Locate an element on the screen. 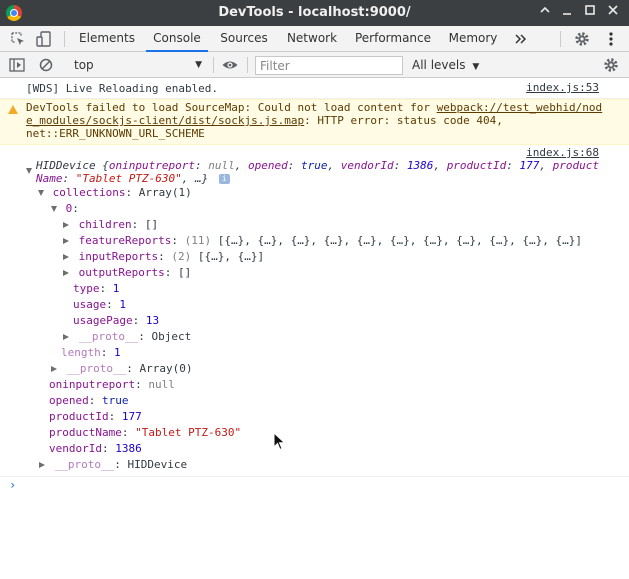 The width and height of the screenshot is (629, 579). device-toolbar-button is located at coordinates (44, 39).